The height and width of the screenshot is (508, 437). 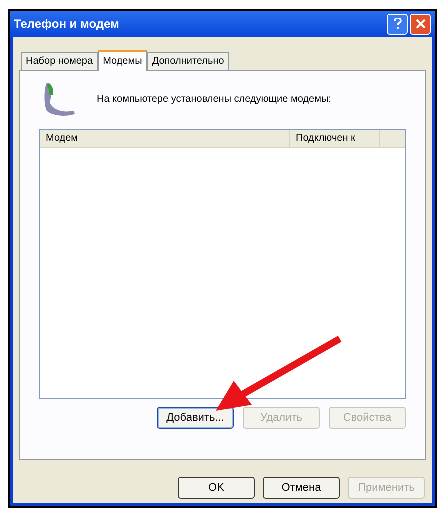 I want to click on help-icon, so click(x=398, y=24).